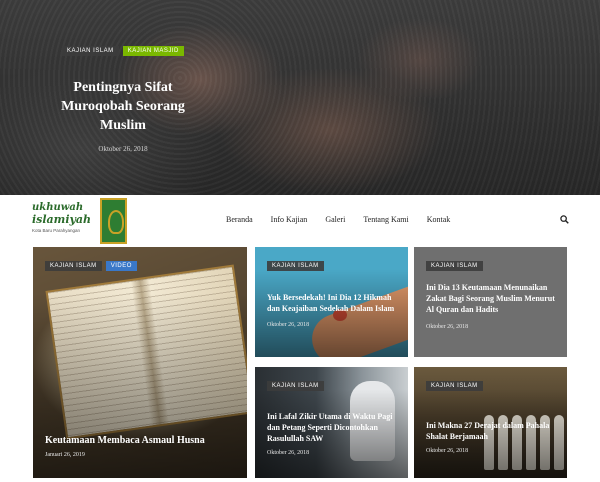 Image resolution: width=600 pixels, height=482 pixels. I want to click on hero-categories: KAJIAN ISLAM KAJIAN MASJID, so click(130, 51).